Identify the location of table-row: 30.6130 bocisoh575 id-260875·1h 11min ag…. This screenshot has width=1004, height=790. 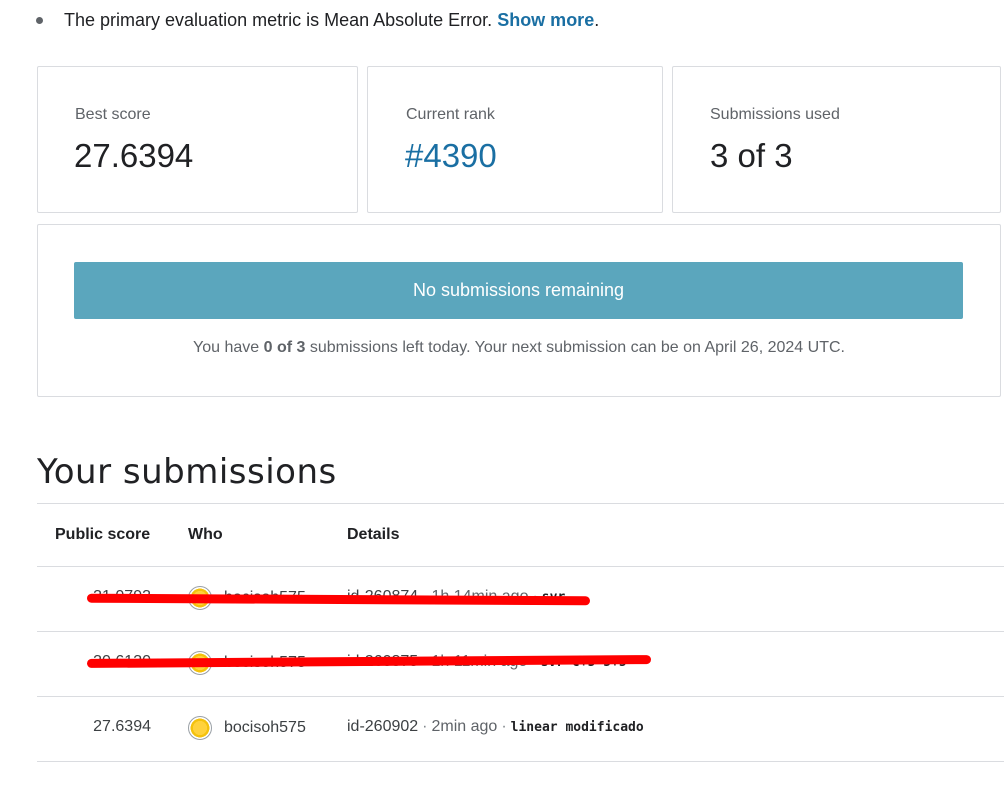
(520, 664).